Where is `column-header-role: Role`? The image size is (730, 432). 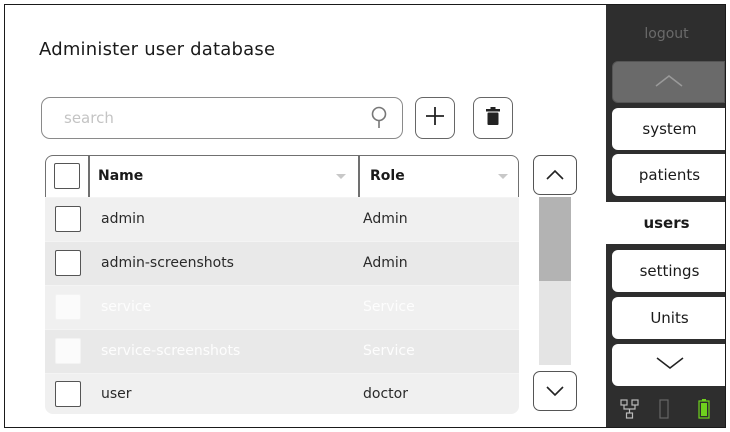
column-header-role: Role is located at coordinates (387, 176).